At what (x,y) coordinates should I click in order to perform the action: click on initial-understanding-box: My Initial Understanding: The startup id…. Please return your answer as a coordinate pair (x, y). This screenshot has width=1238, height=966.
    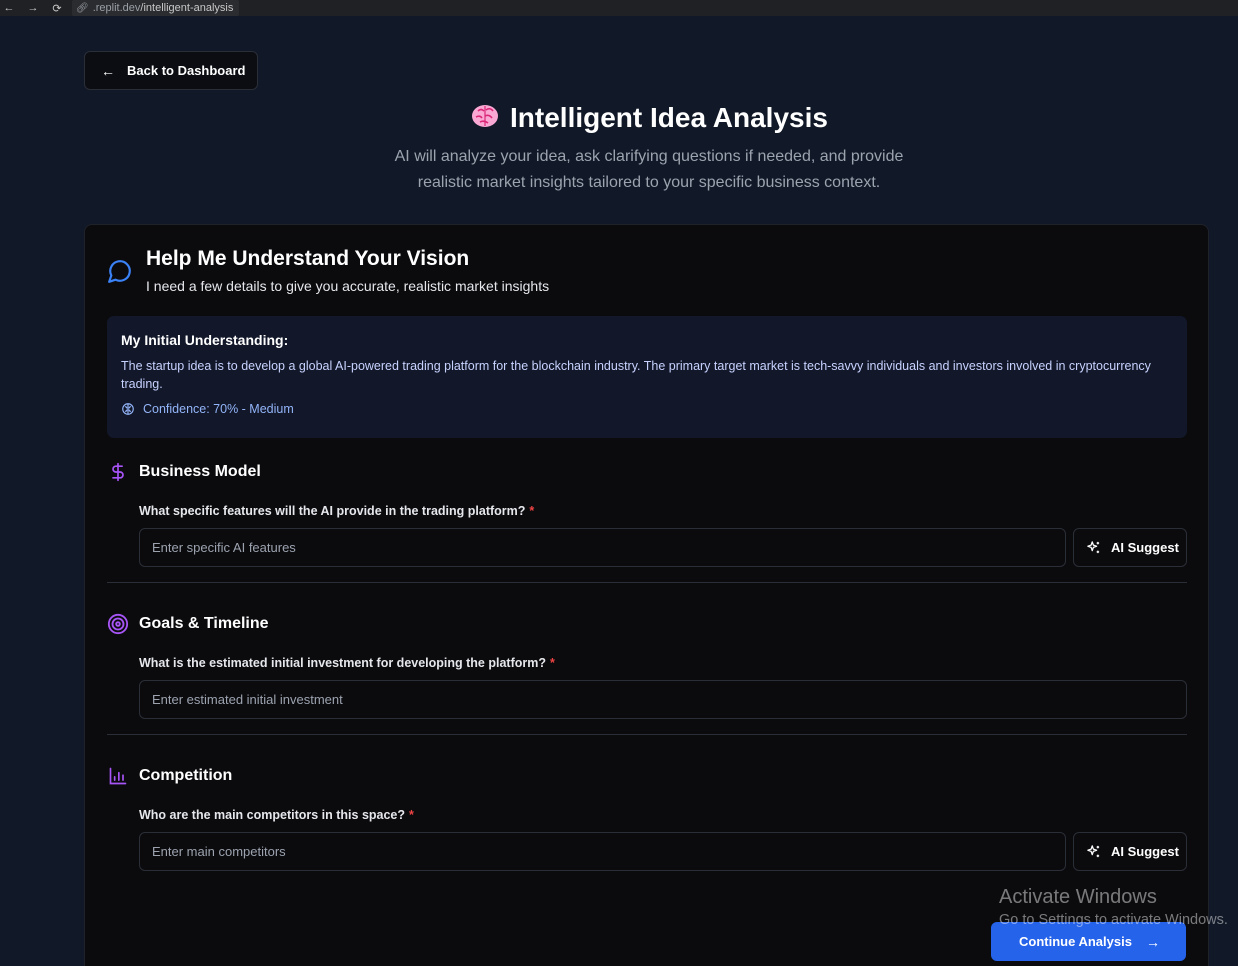
    Looking at the image, I should click on (647, 377).